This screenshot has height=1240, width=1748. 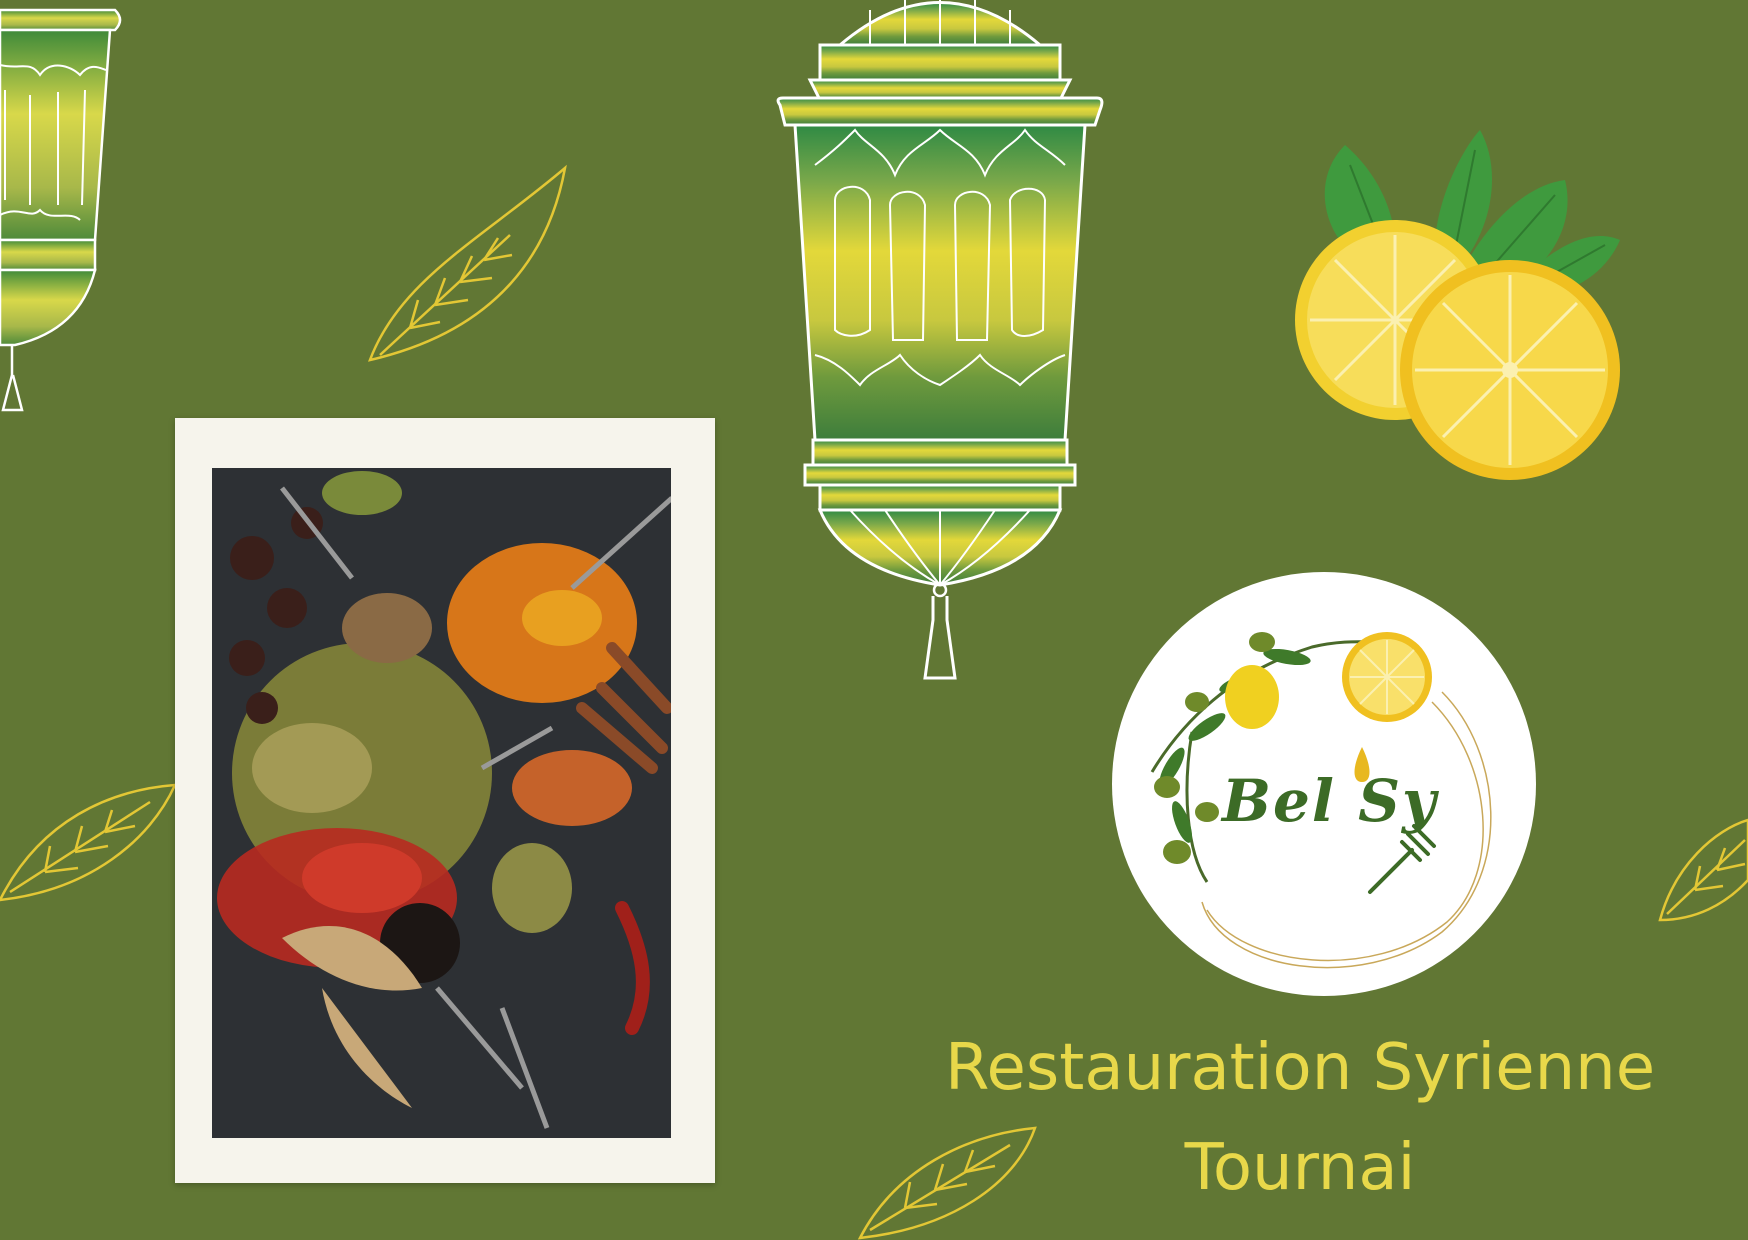 What do you see at coordinates (1330, 801) in the screenshot?
I see `logo-text: Bel Sy` at bounding box center [1330, 801].